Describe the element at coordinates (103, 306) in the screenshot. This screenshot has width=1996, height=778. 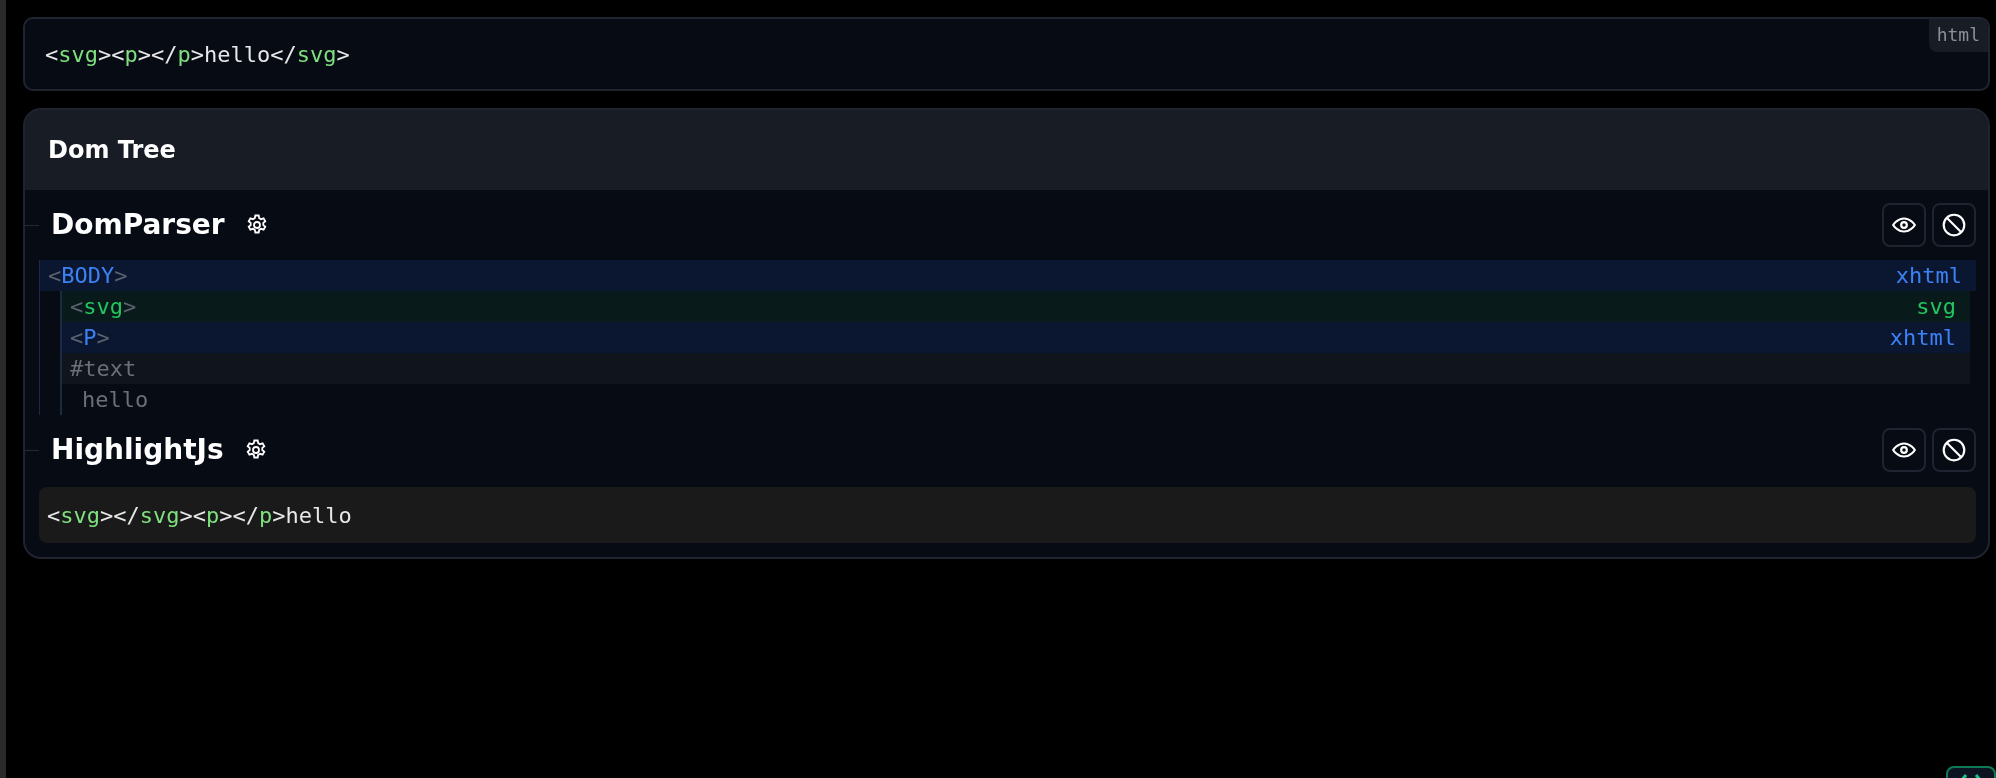
I see `tree-node: <svg>` at that location.